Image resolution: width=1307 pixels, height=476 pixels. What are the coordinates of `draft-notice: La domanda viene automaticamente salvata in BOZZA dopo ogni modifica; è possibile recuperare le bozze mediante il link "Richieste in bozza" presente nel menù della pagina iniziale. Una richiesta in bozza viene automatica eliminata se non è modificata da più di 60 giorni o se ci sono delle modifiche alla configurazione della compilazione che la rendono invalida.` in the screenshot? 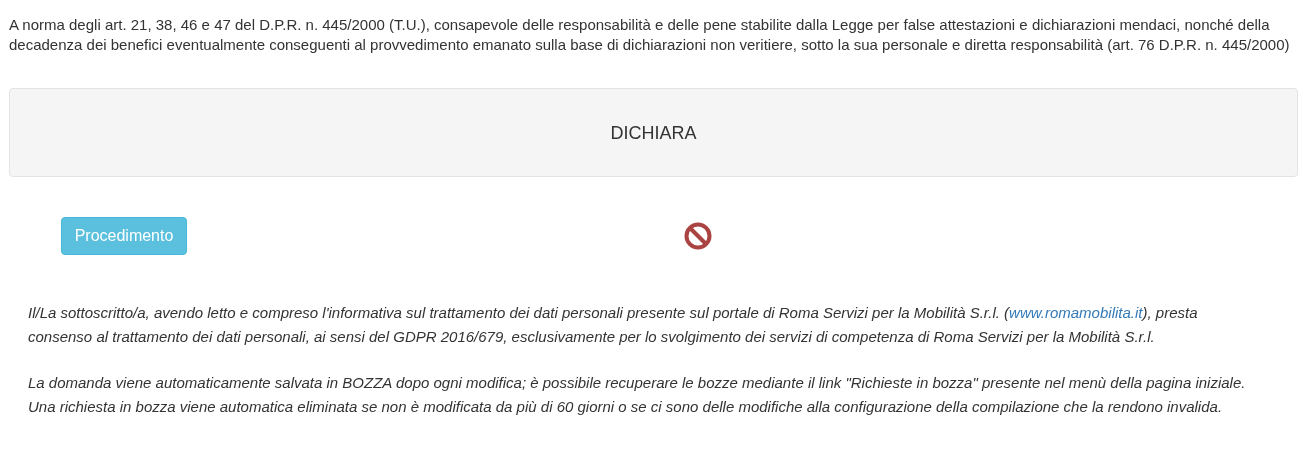 It's located at (637, 395).